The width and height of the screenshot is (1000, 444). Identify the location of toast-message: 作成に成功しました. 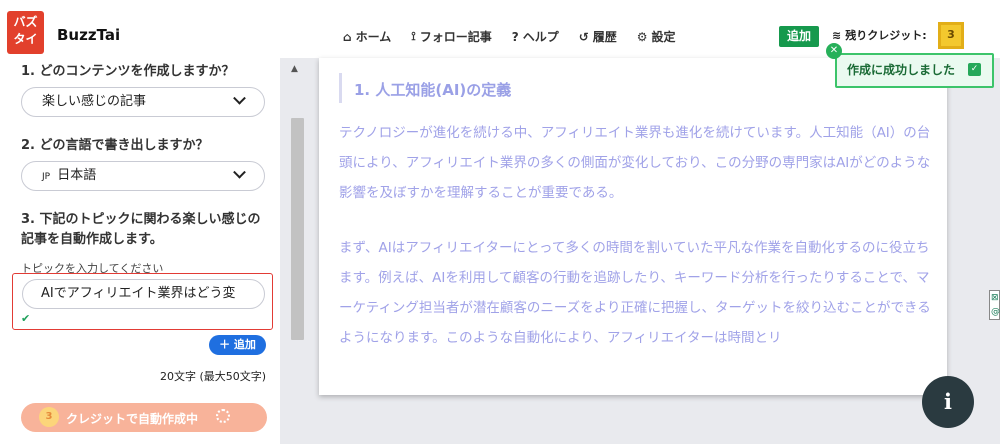
(901, 70).